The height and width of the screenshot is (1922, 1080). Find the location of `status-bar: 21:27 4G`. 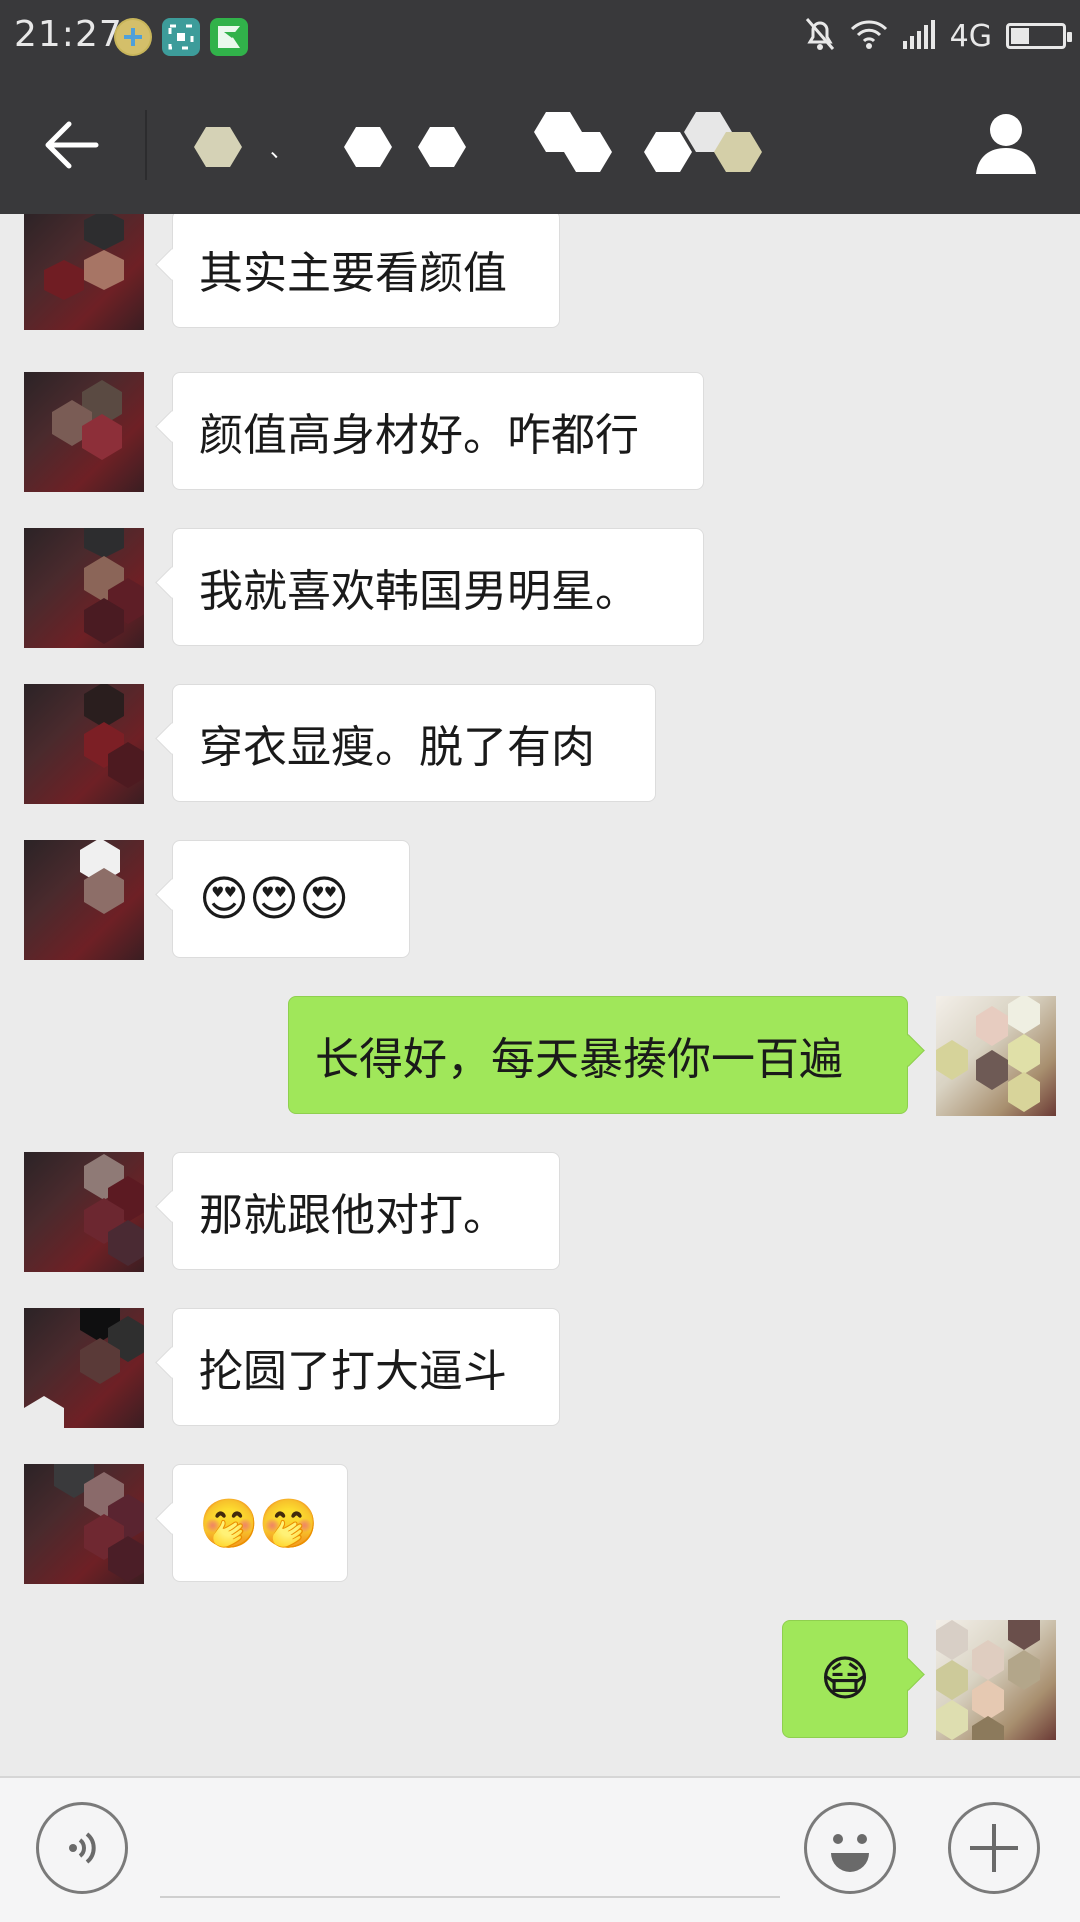

status-bar: 21:27 4G is located at coordinates (540, 36).